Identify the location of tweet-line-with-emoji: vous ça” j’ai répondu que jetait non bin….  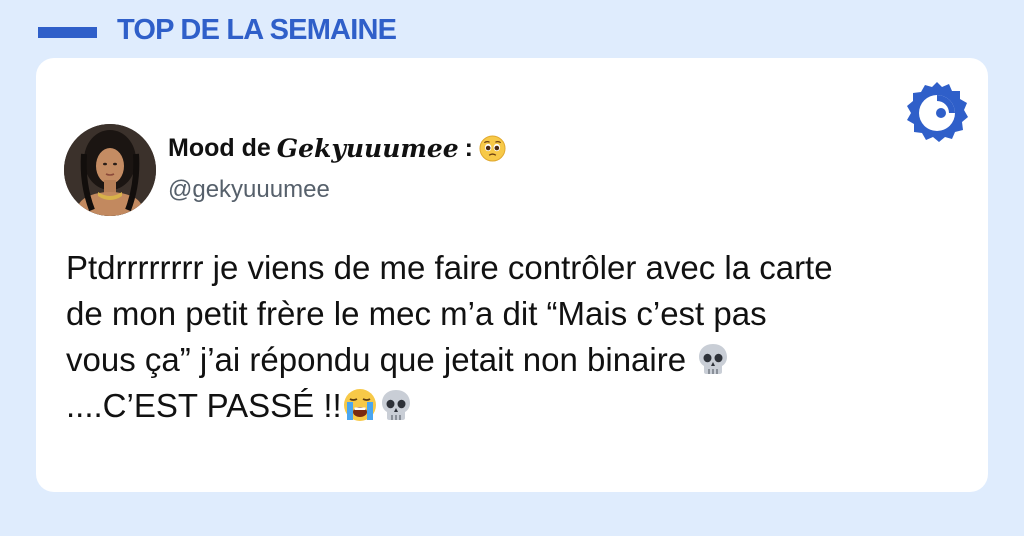
(516, 360).